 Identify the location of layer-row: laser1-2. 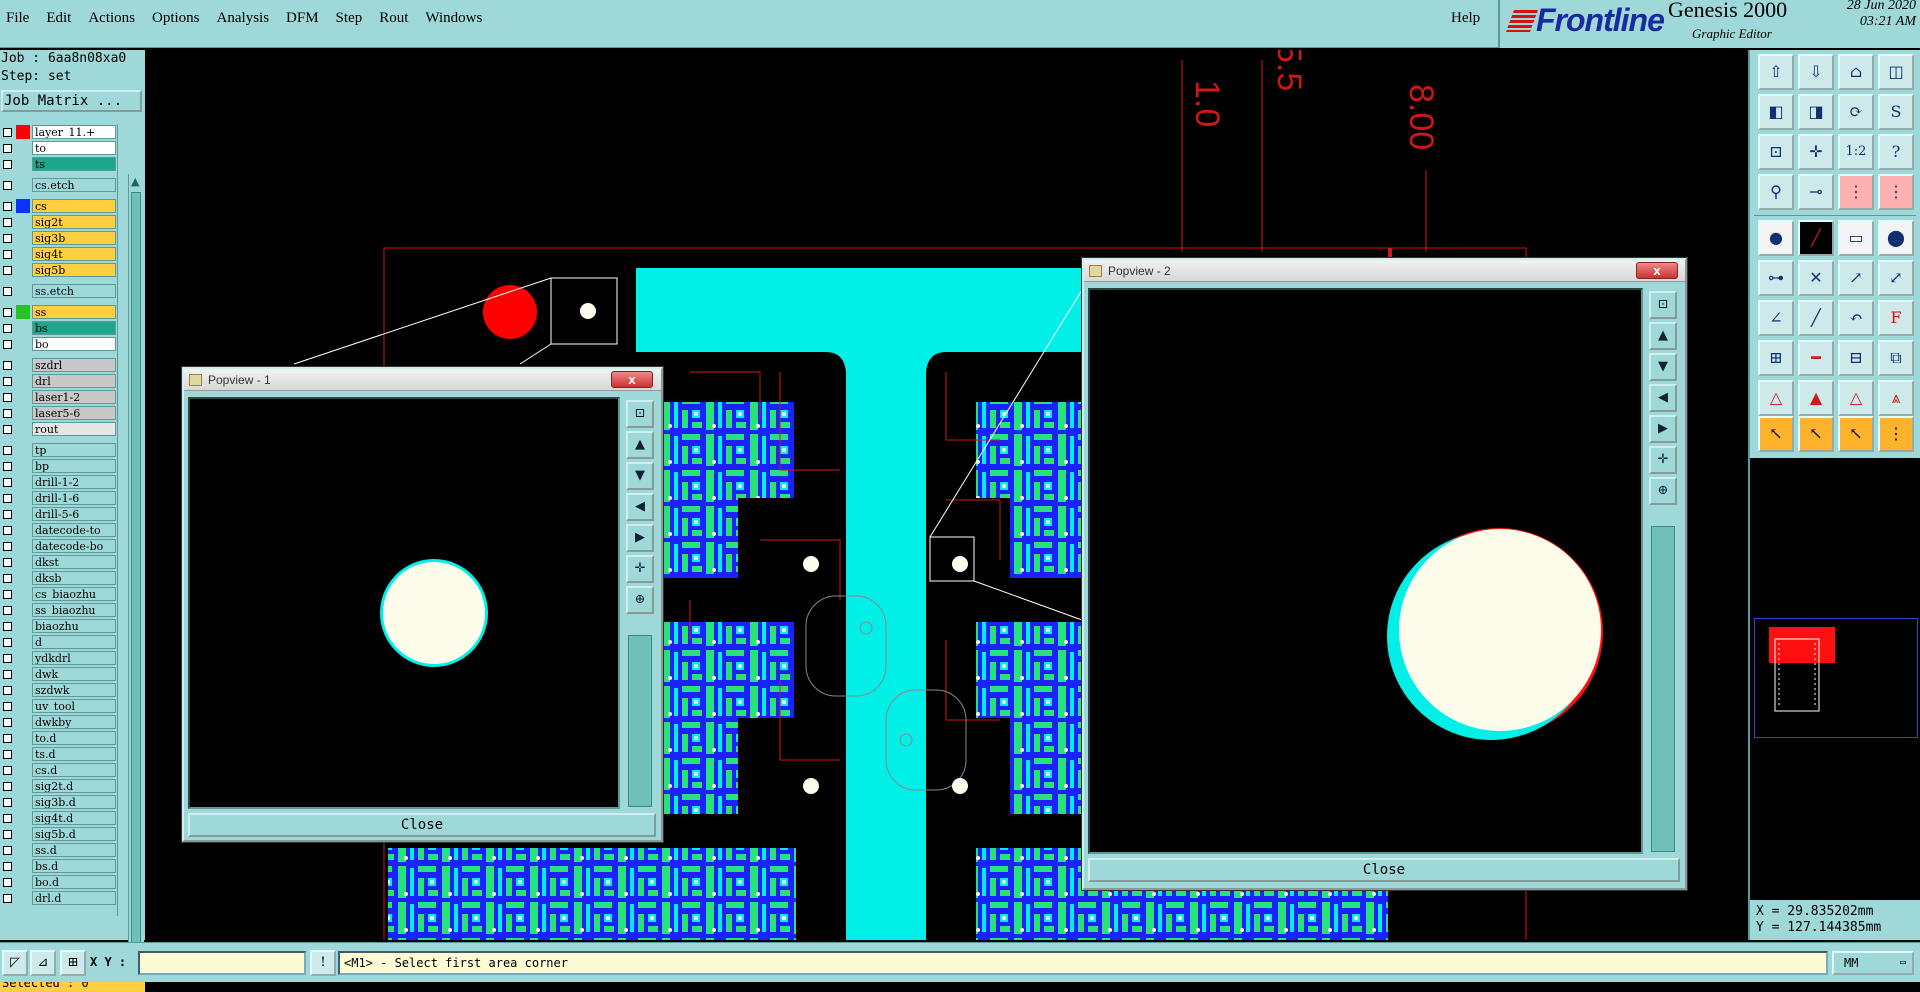
(58, 397).